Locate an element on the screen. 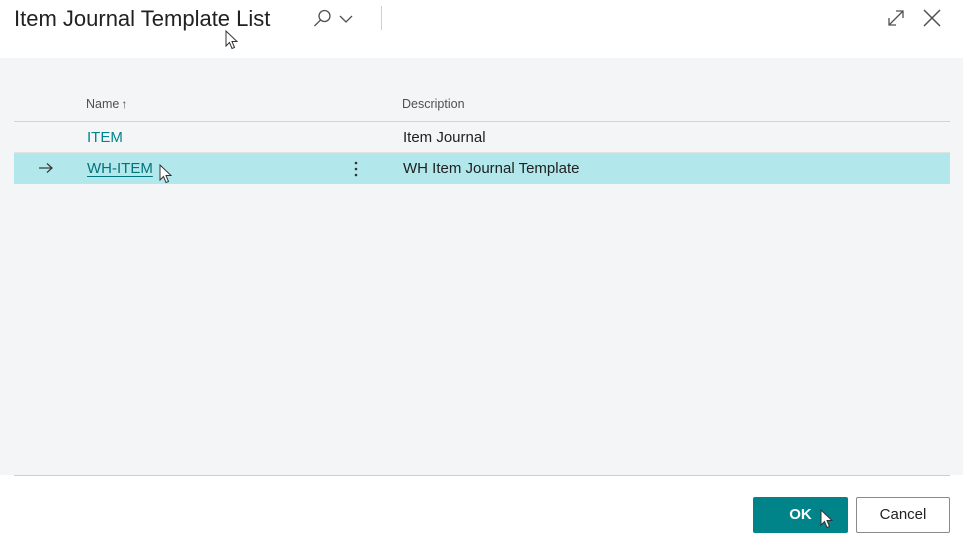 This screenshot has width=963, height=547. close-icon is located at coordinates (932, 18).